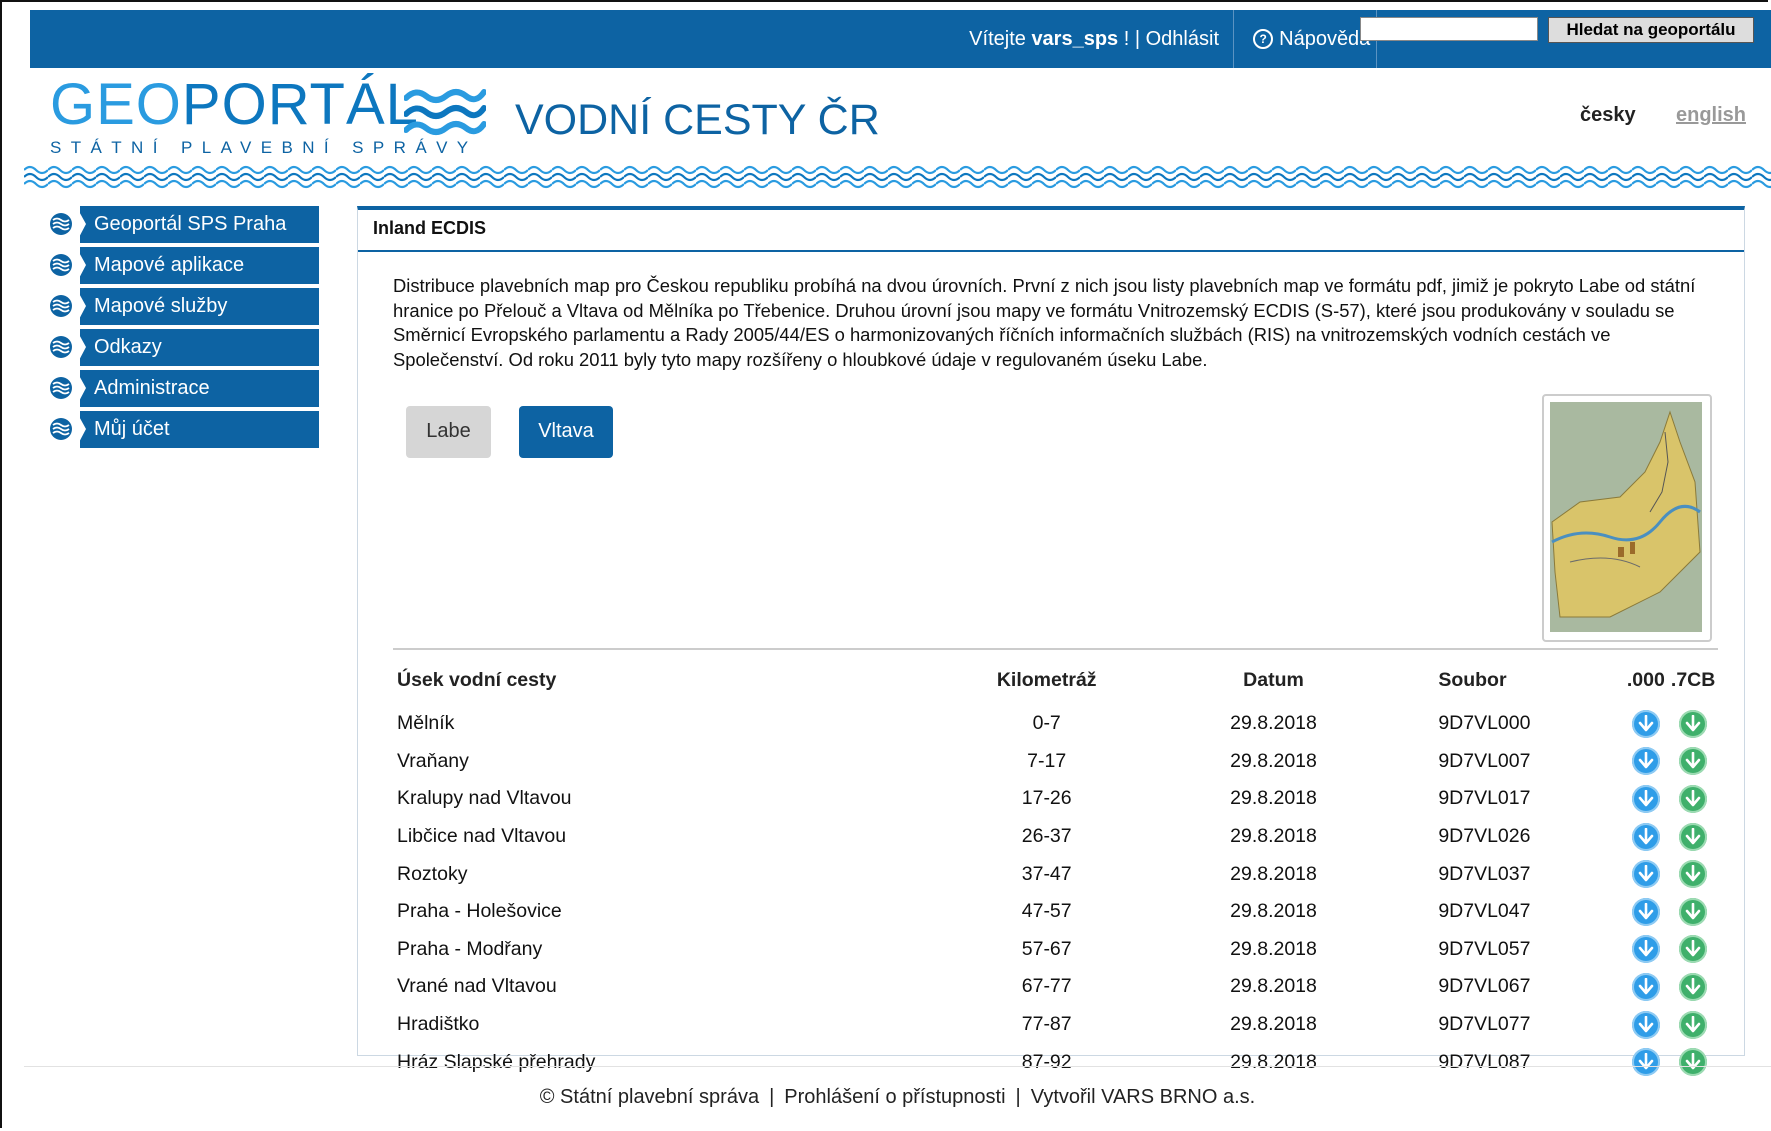 This screenshot has width=1771, height=1131. I want to click on table-row: Vraňany 7-17 29.8.2018 9D7VL007, so click(1055, 762).